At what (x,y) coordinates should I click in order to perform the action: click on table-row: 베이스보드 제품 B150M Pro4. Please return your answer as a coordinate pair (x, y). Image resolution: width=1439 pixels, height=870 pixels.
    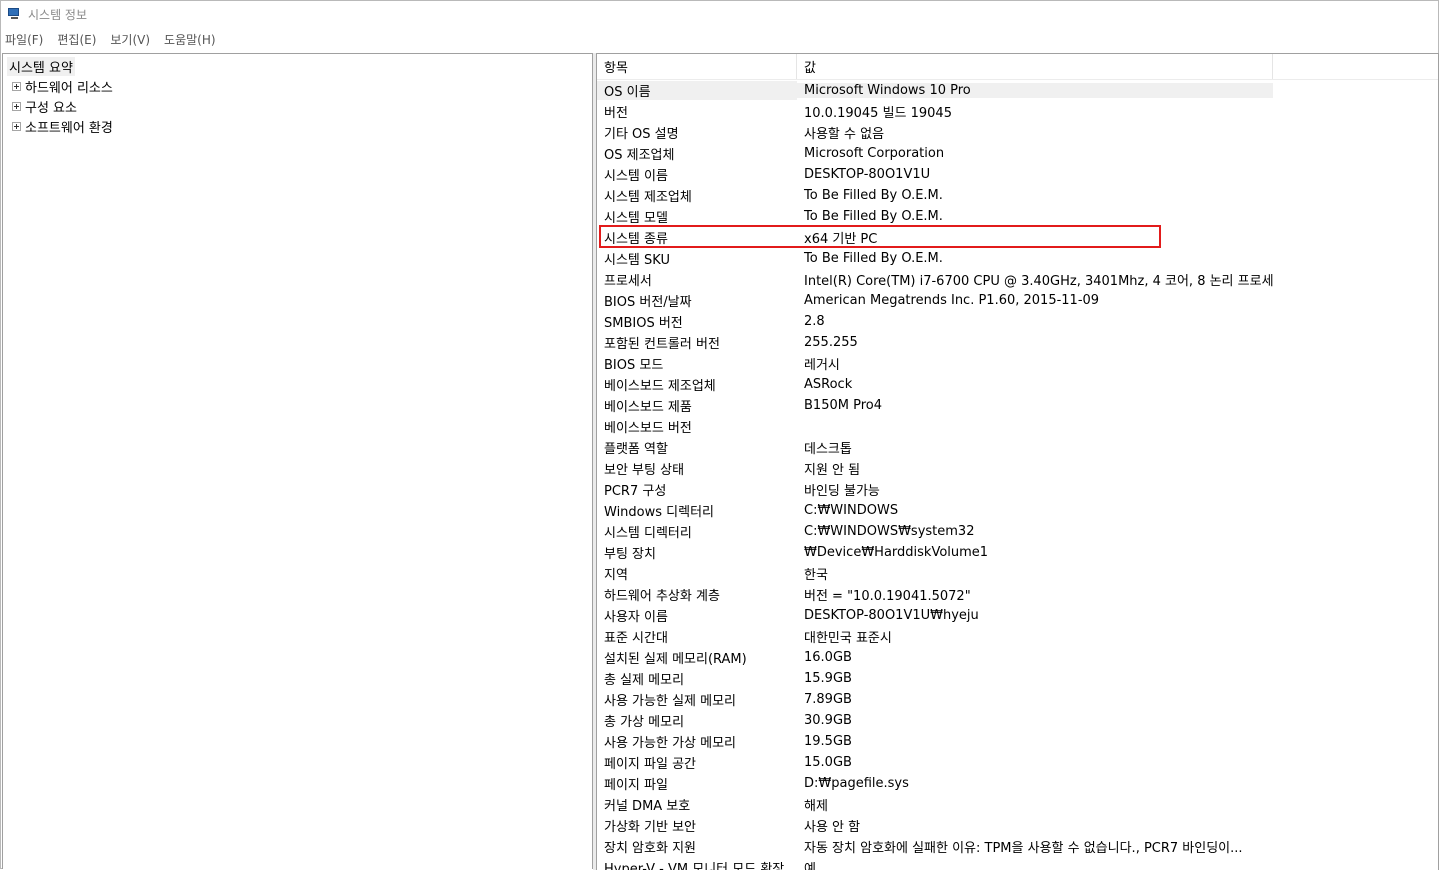
    Looking at the image, I should click on (1017, 405).